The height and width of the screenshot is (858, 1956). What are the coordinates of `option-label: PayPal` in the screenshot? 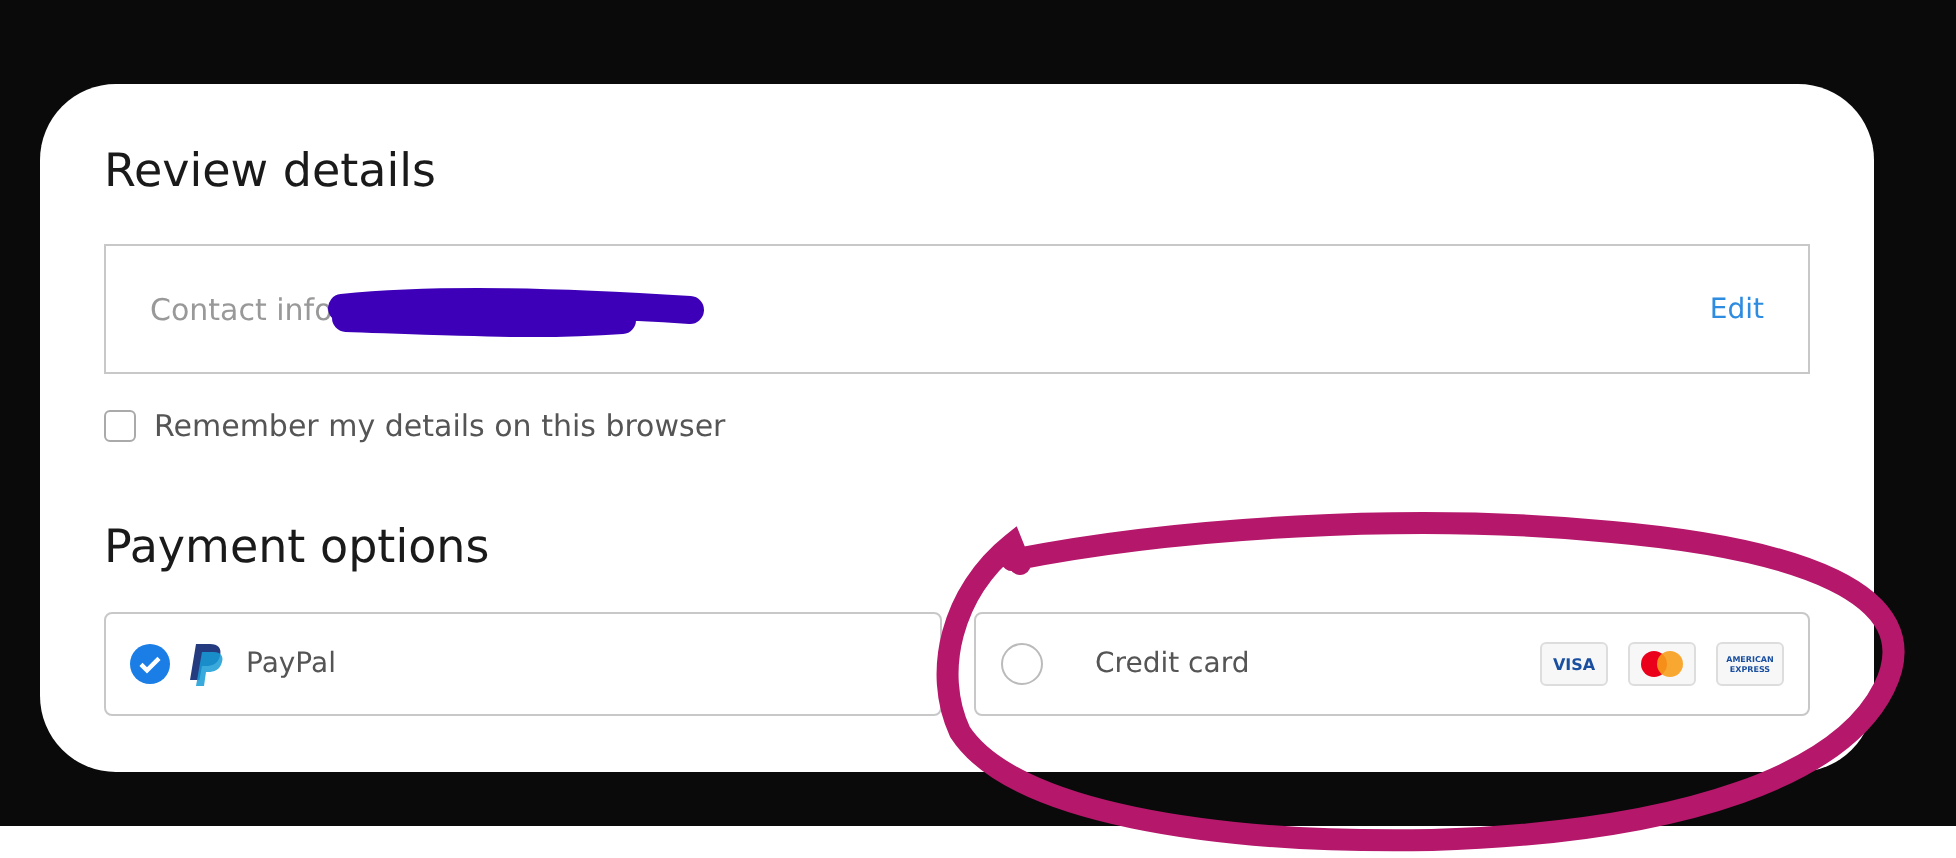 It's located at (292, 664).